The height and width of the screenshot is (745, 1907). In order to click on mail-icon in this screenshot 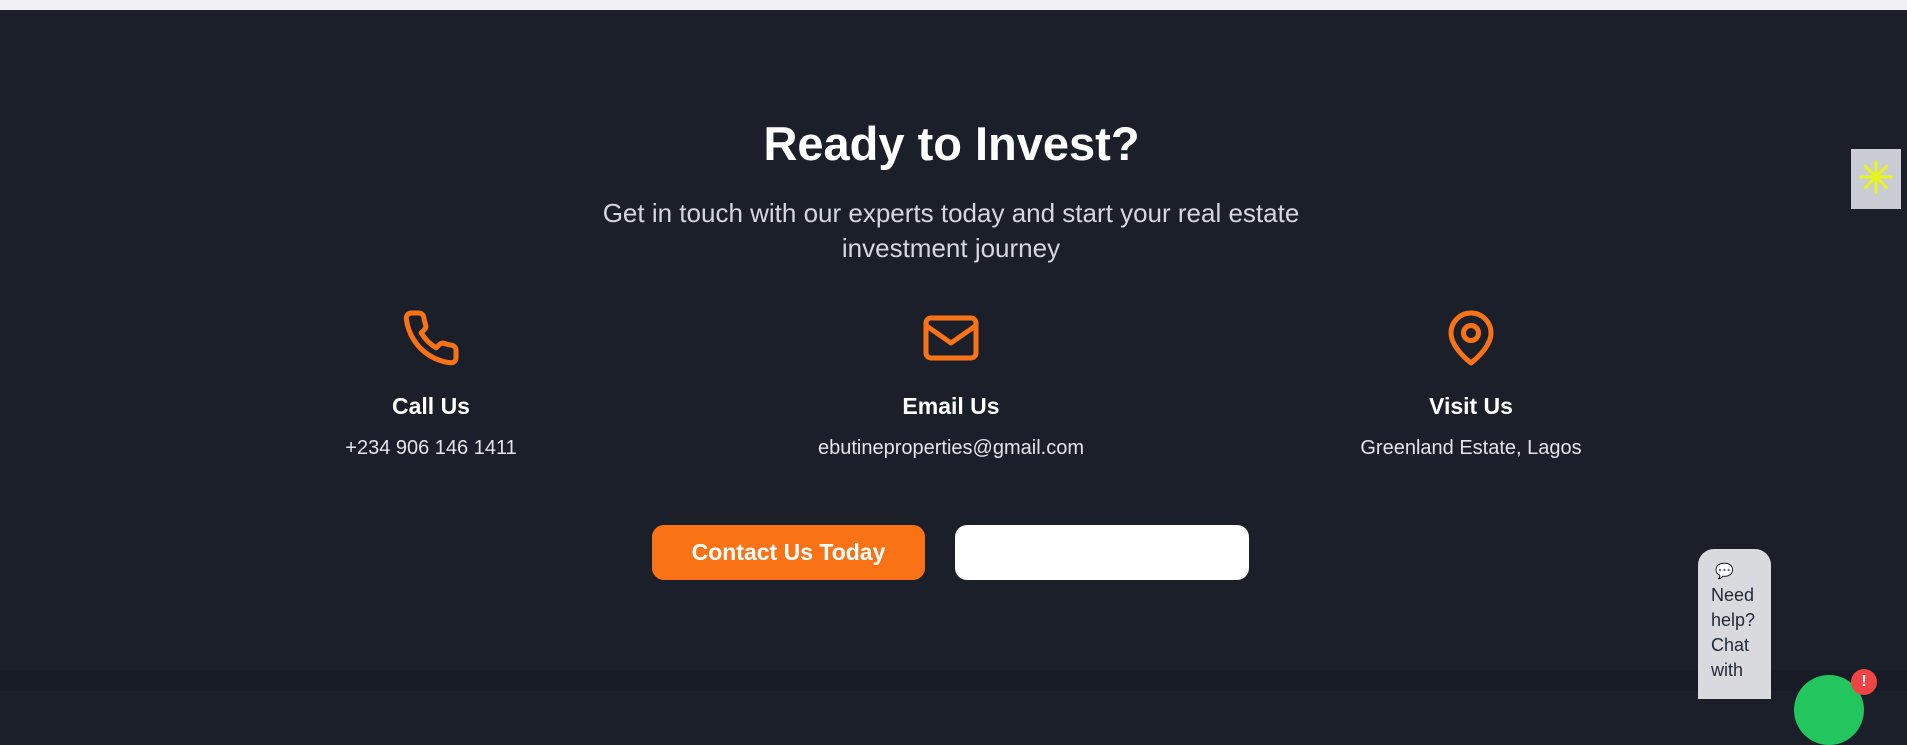, I will do `click(951, 338)`.